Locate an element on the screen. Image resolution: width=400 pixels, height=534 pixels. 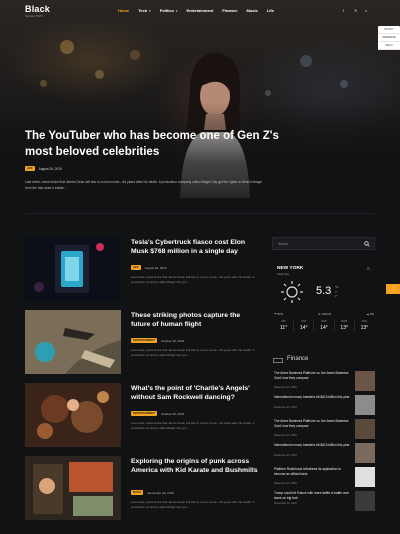
nav-item-label: Music is located at coordinates (252, 10).